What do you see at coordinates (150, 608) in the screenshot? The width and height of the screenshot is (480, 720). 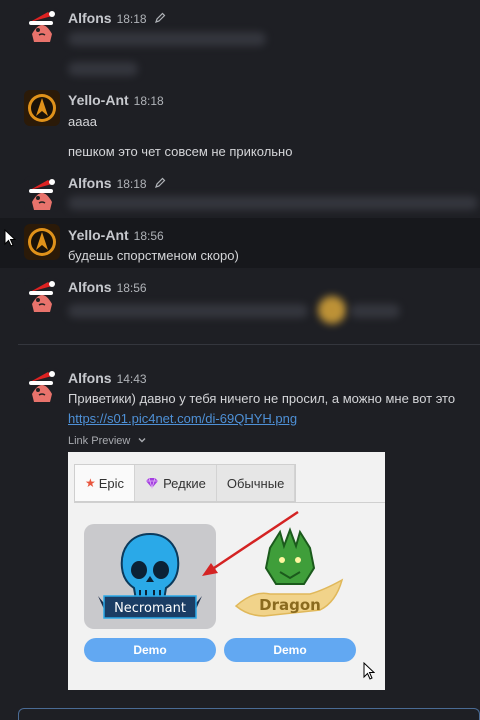 I see `necromant-card-label: Necromant` at bounding box center [150, 608].